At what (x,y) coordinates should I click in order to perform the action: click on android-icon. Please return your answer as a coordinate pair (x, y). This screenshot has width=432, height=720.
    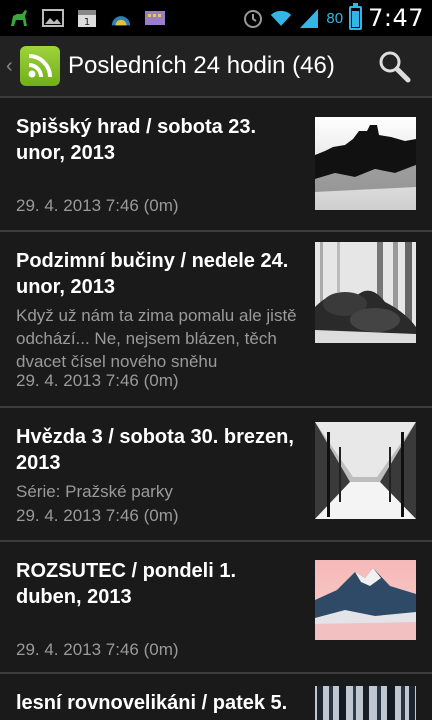
    Looking at the image, I should click on (19, 18).